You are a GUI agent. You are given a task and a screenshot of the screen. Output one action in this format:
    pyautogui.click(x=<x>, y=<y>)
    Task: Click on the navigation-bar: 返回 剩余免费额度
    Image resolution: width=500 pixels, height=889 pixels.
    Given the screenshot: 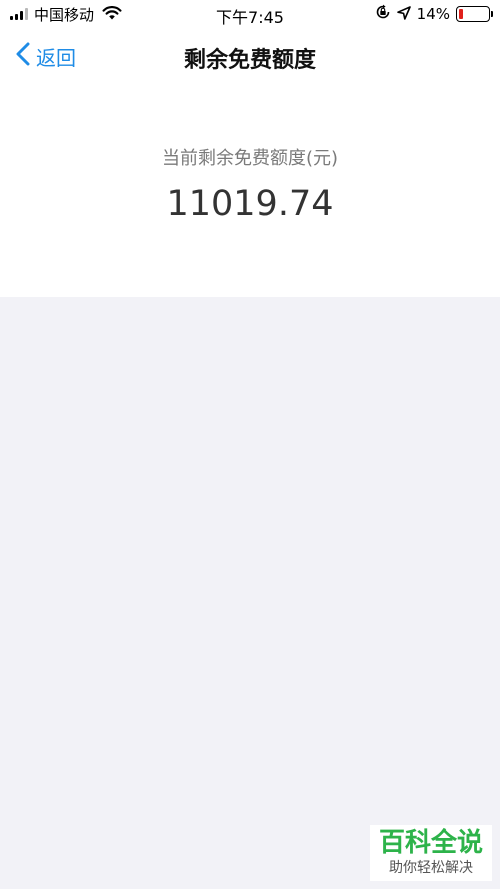 What is the action you would take?
    pyautogui.click(x=250, y=56)
    